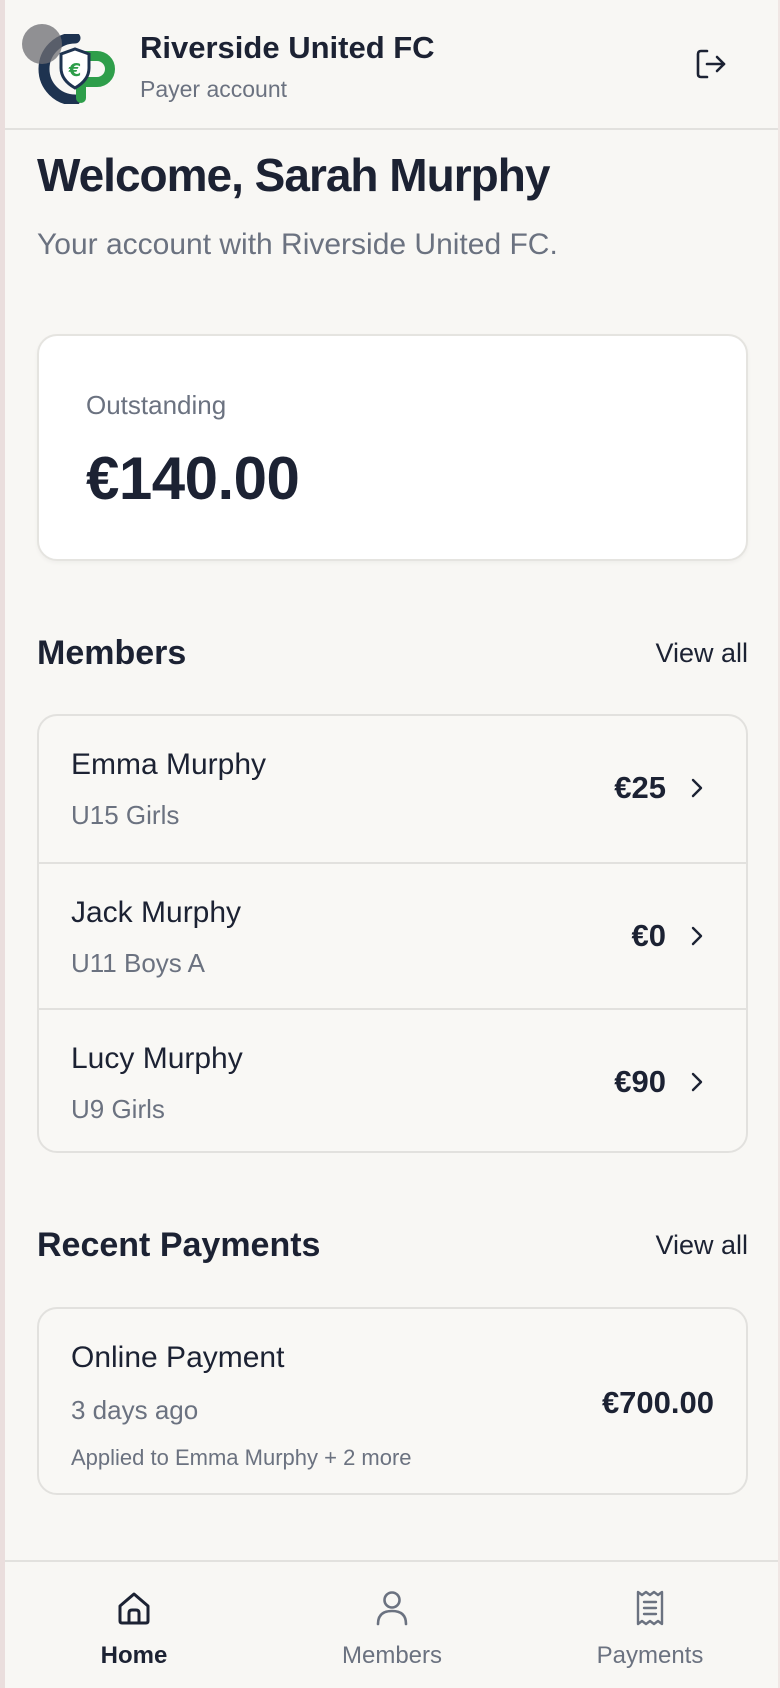  What do you see at coordinates (193, 478) in the screenshot?
I see `outstanding-amount: €140.00` at bounding box center [193, 478].